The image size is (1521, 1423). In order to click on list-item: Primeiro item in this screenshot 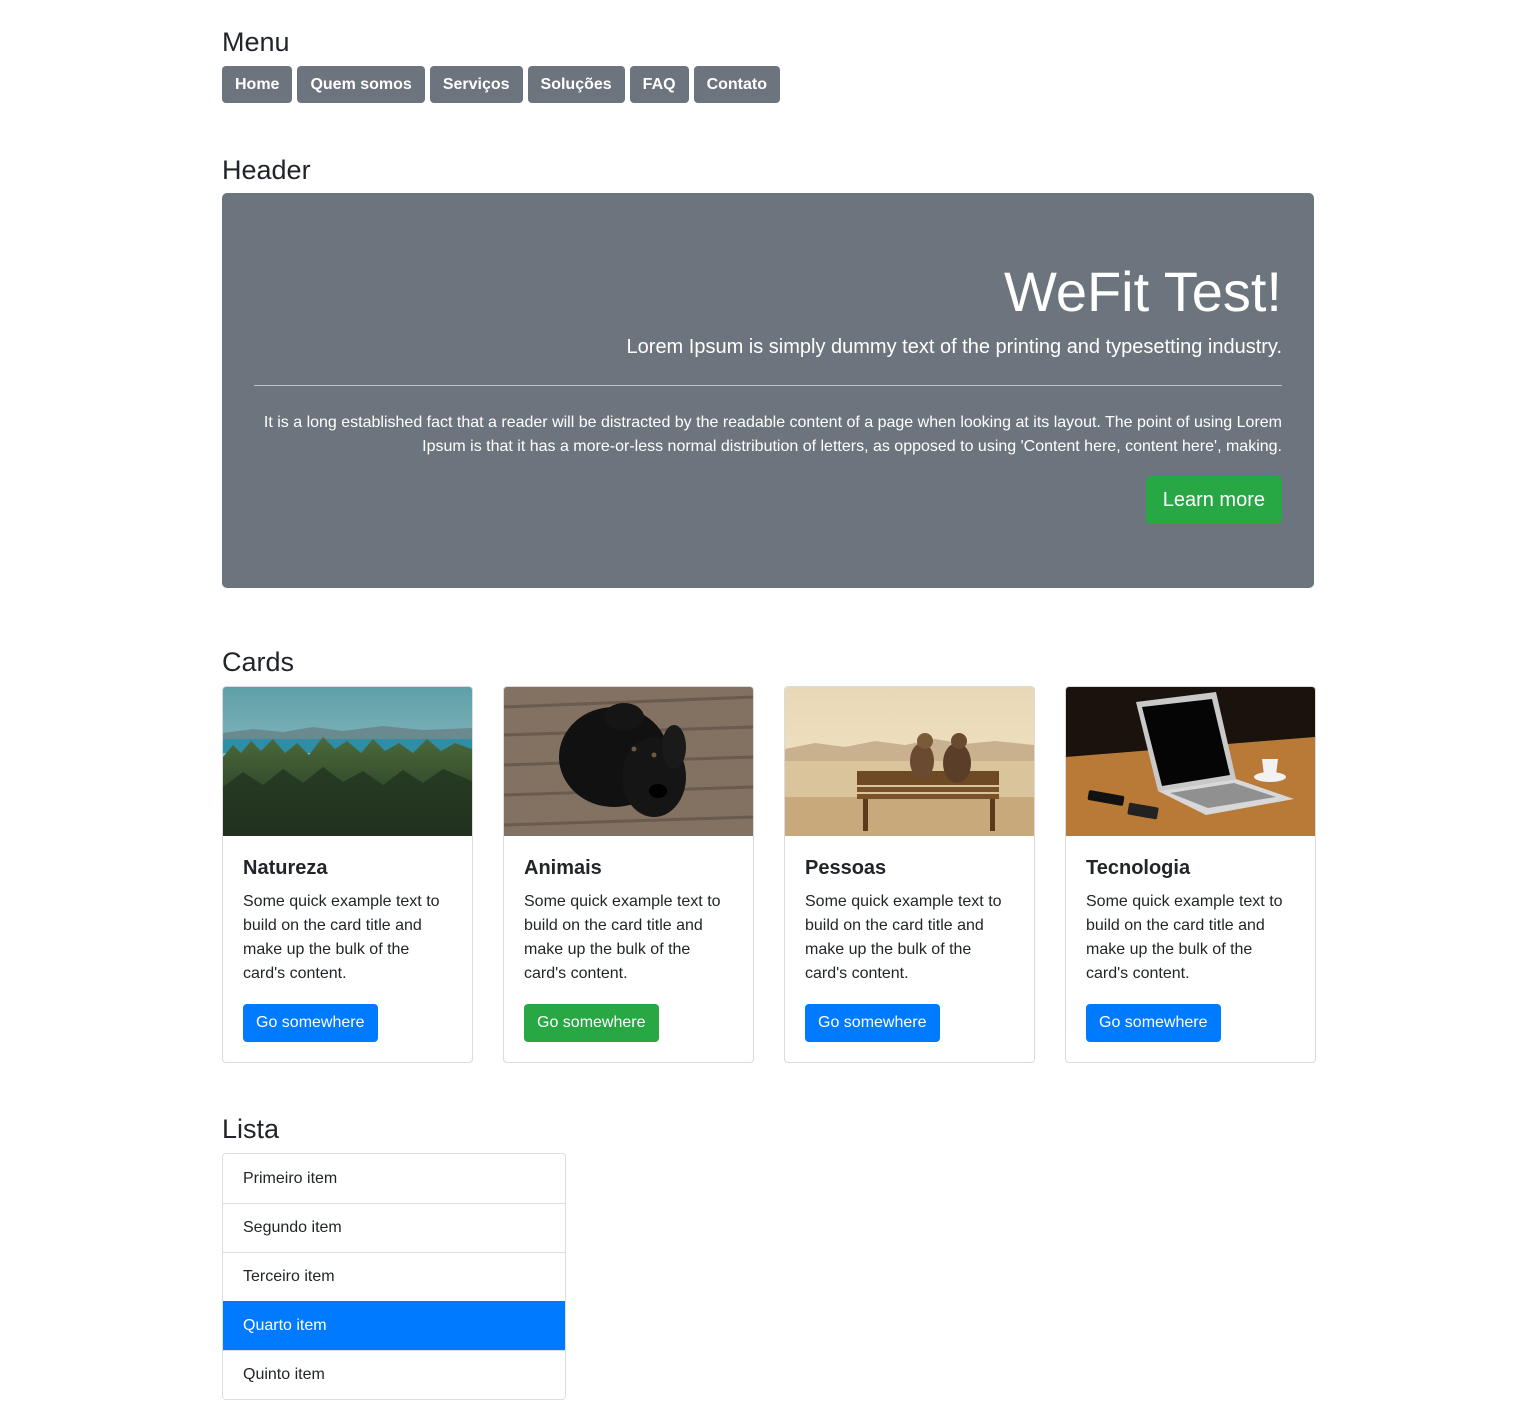, I will do `click(394, 1178)`.